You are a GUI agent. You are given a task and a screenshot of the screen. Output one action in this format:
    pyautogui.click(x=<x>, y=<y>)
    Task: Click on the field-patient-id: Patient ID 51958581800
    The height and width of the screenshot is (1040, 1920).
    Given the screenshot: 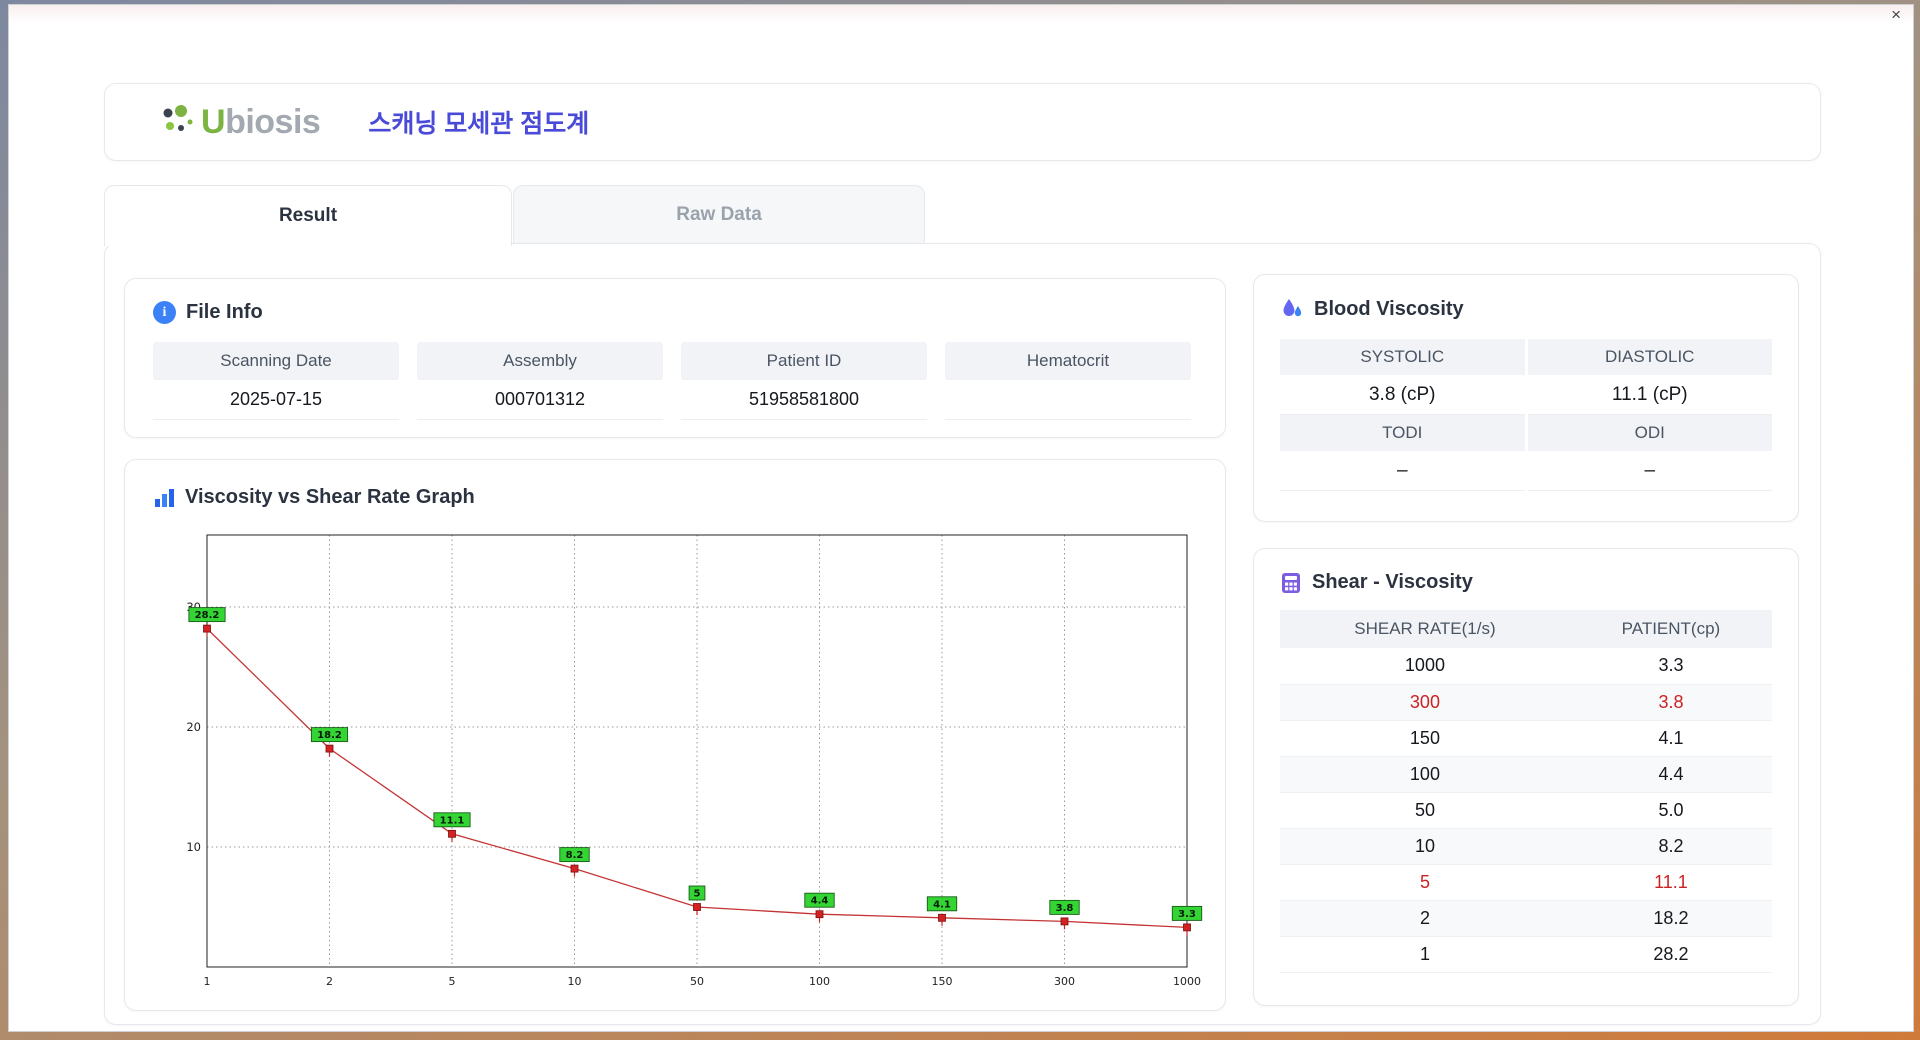 What is the action you would take?
    pyautogui.click(x=804, y=381)
    